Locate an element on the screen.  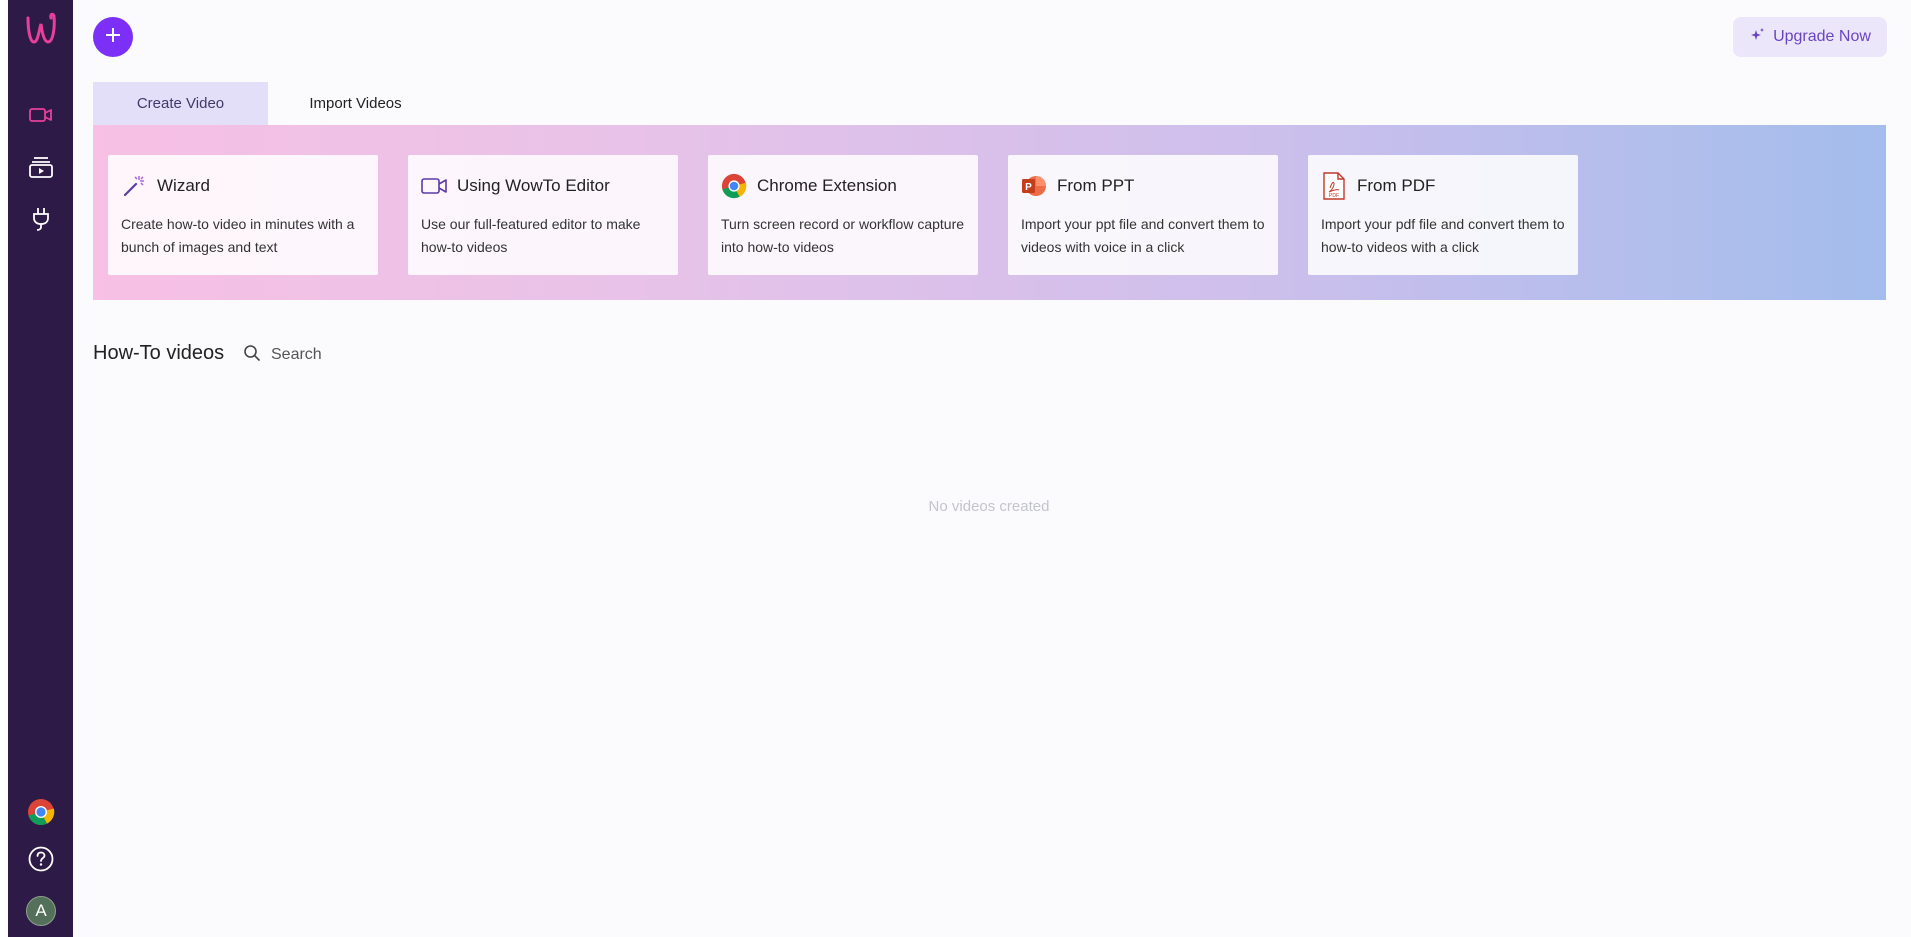
card-title: Using WowTo Editor is located at coordinates (533, 185).